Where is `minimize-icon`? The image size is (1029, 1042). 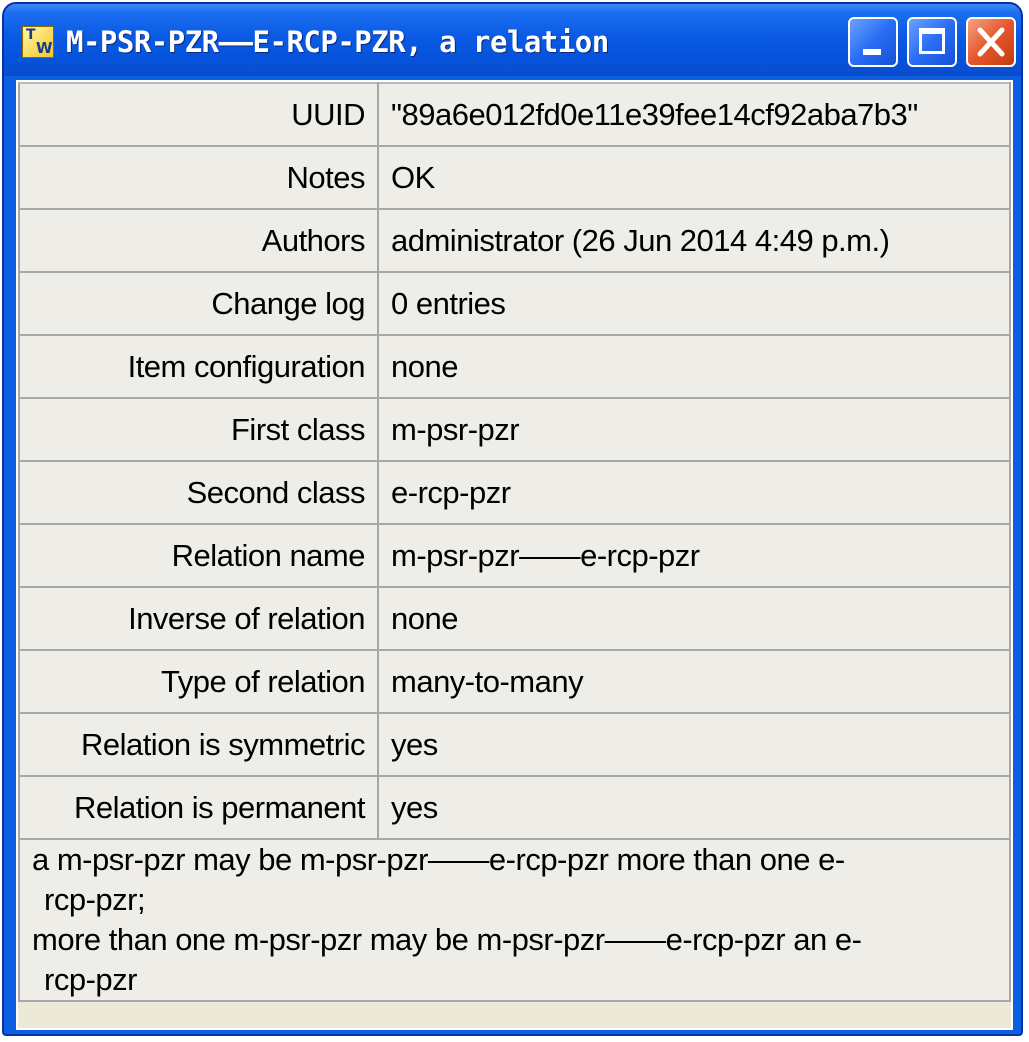
minimize-icon is located at coordinates (872, 52).